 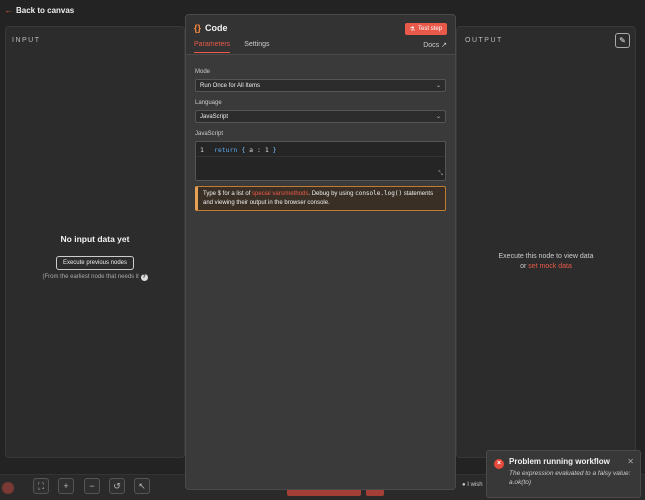 I want to click on mode-select: Run Once for All Items ⌄, so click(x=320, y=85).